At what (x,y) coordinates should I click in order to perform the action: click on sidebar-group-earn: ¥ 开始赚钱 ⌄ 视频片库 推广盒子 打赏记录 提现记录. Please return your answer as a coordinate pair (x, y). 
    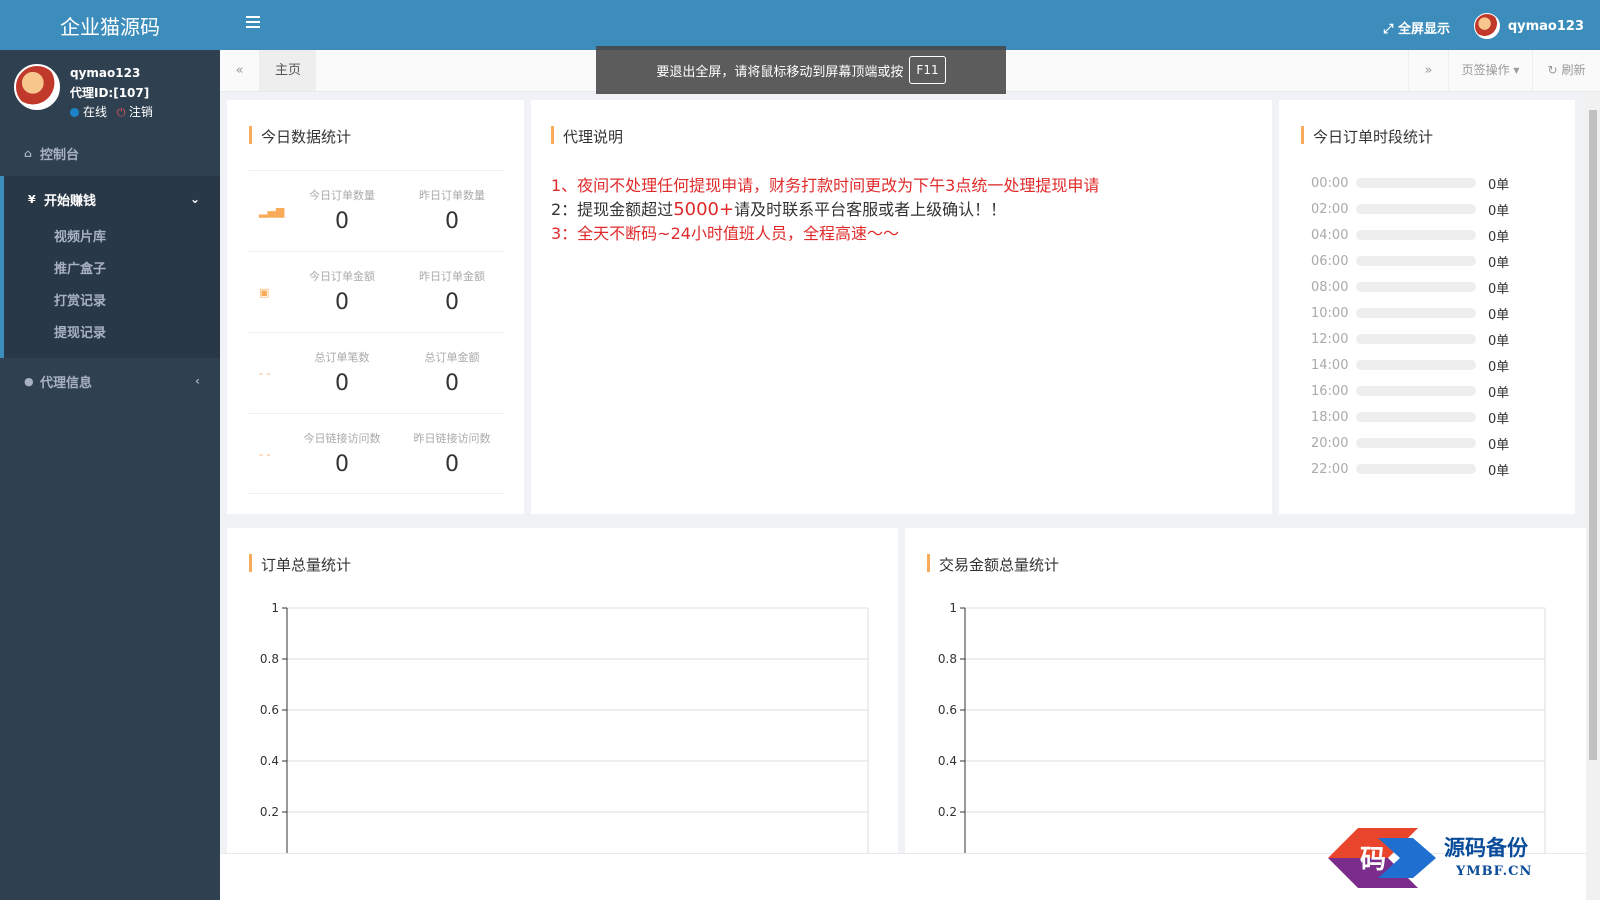
    Looking at the image, I should click on (110, 267).